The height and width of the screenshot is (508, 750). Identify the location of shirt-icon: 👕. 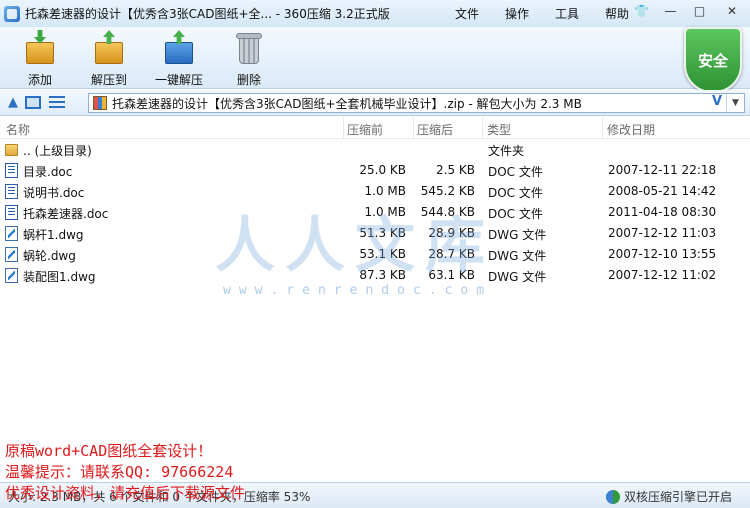
(641, 11).